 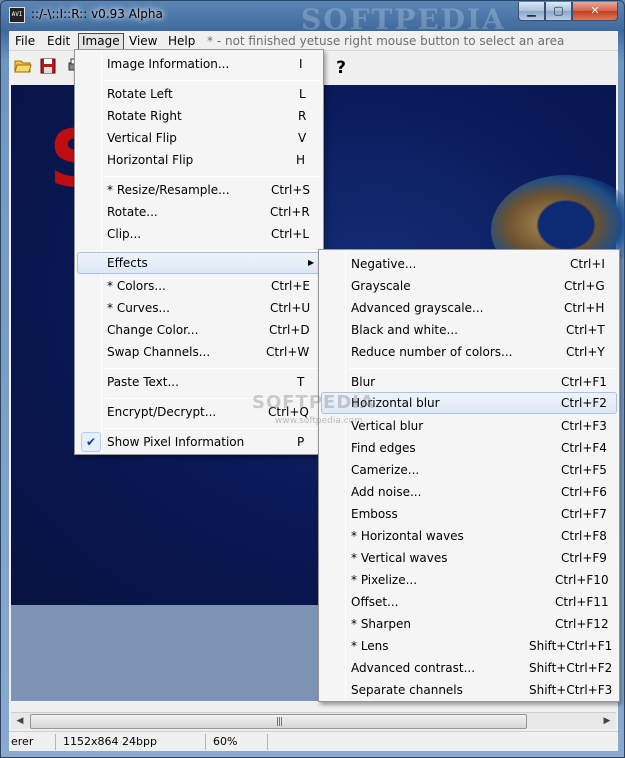 What do you see at coordinates (469, 308) in the screenshot?
I see `effect-advanced-grayscale: Advanced grayscale... Ctrl+H` at bounding box center [469, 308].